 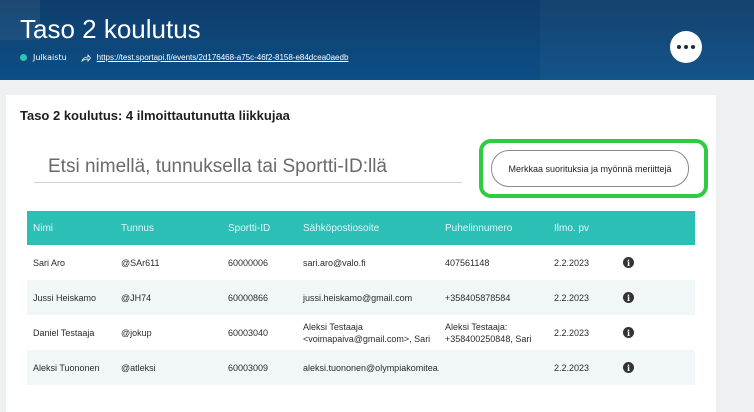 What do you see at coordinates (590, 168) in the screenshot?
I see `mark-completions-button: Merkkaa suorituksia ja myönnä meriittejä` at bounding box center [590, 168].